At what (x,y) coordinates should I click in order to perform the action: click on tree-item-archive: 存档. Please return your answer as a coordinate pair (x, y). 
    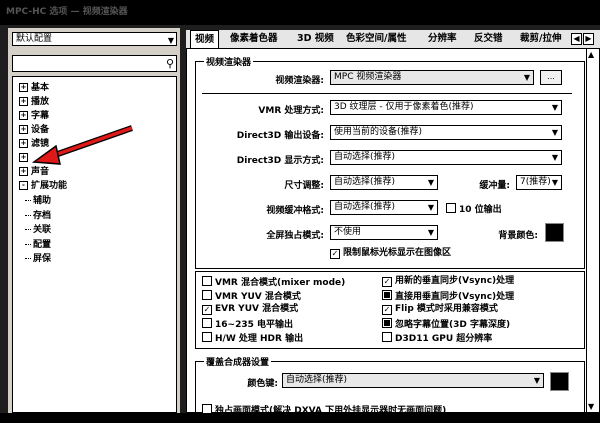
    Looking at the image, I should click on (38, 216).